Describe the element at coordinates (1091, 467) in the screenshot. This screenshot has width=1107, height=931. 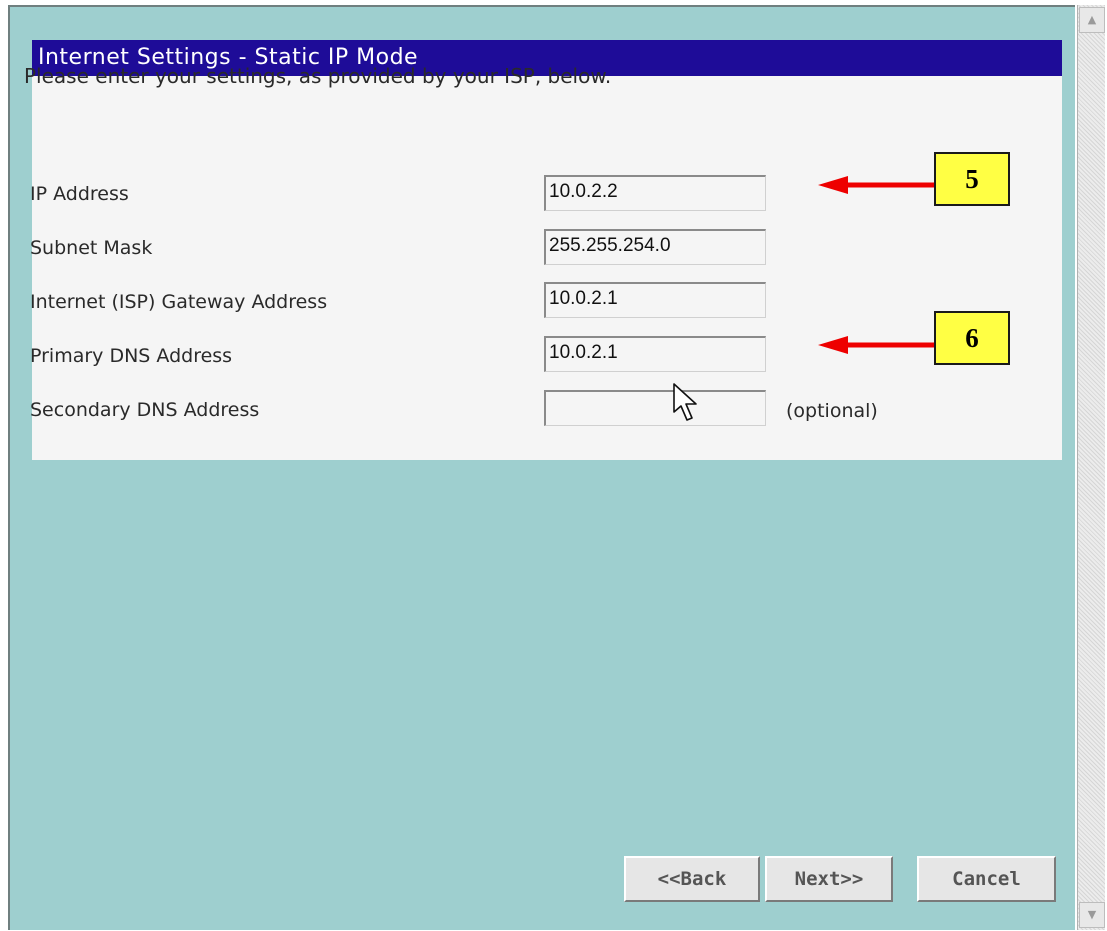
I see `vertical-scrollbar: ▲ ▼` at that location.